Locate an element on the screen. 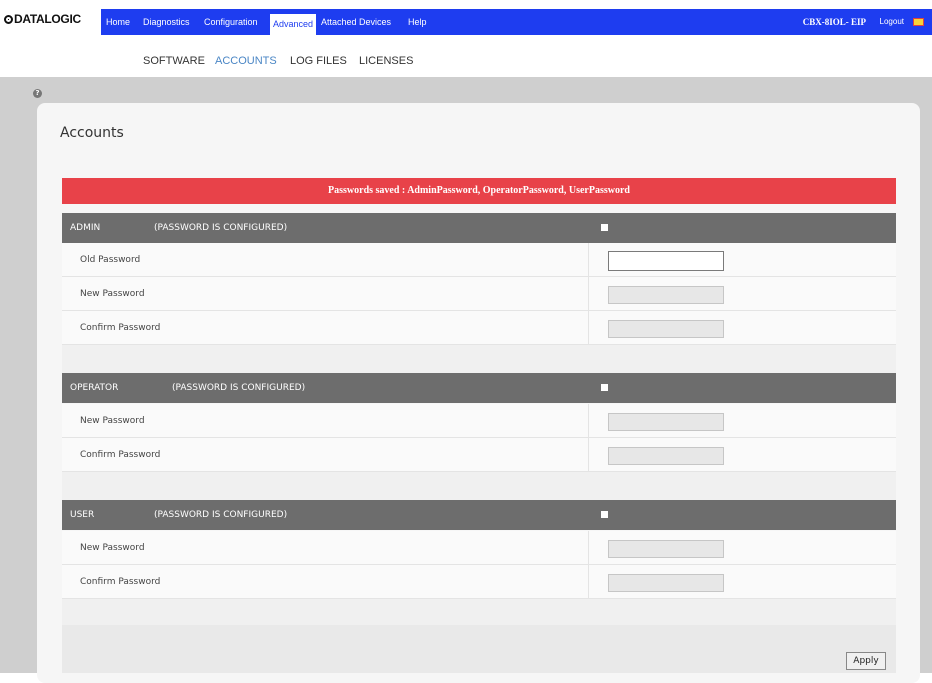  operator-confirm-password-input is located at coordinates (666, 456).